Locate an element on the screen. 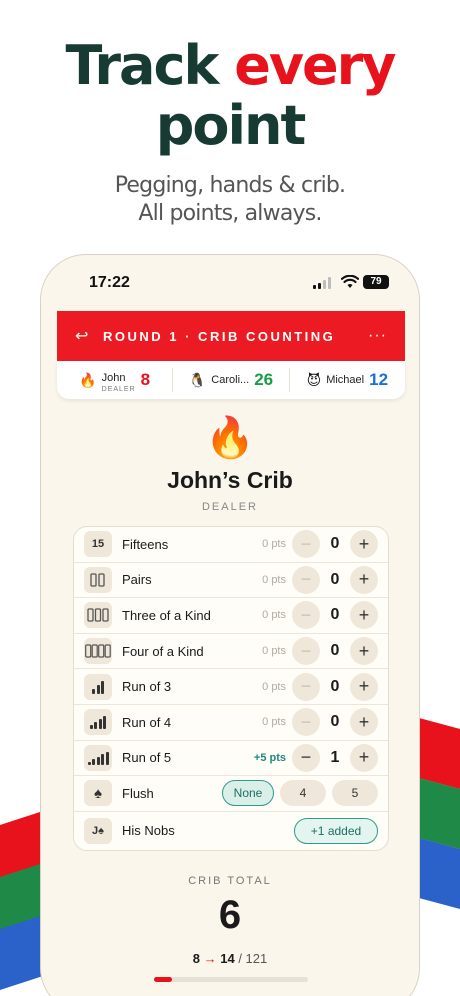 This screenshot has height=996, width=460. score-goal: / 121 is located at coordinates (253, 958).